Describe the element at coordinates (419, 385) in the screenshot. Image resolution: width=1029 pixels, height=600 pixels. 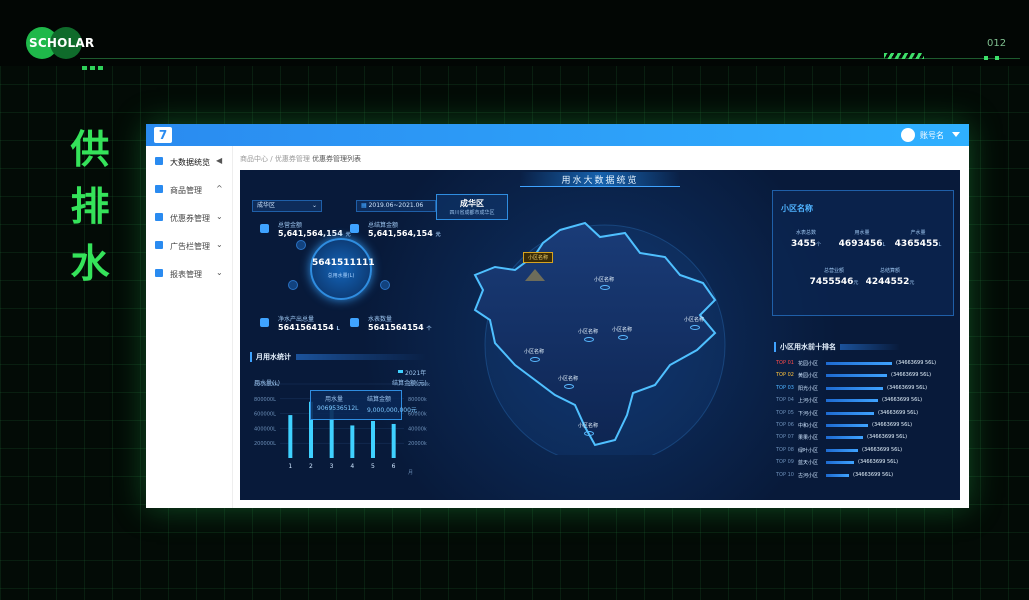
I see `y2-tick-label: 100000k` at that location.